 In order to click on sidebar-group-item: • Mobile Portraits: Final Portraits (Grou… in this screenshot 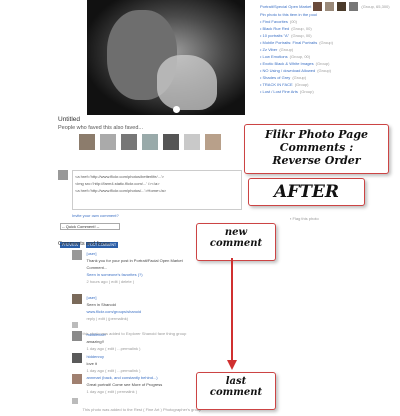, I will do `click(329, 42)`.